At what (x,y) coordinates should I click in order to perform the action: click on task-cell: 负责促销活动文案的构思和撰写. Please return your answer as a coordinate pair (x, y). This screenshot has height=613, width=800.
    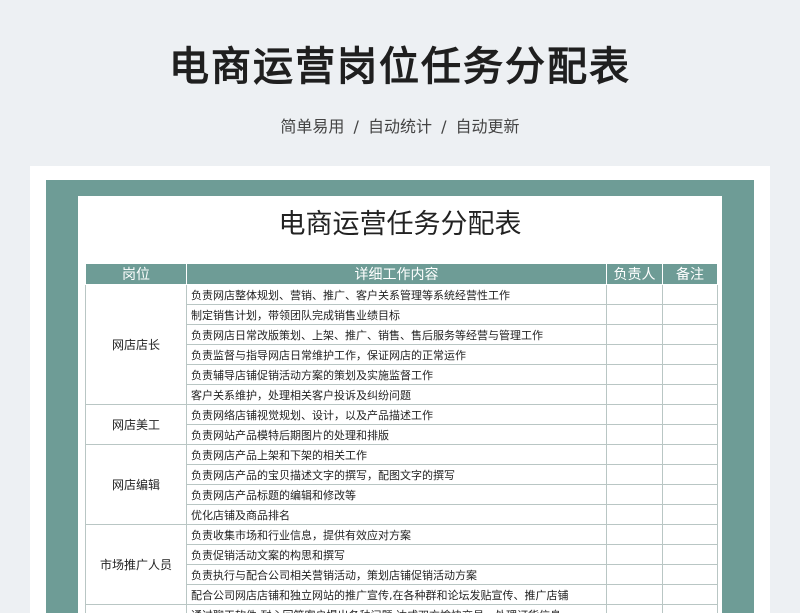
    Looking at the image, I should click on (396, 554).